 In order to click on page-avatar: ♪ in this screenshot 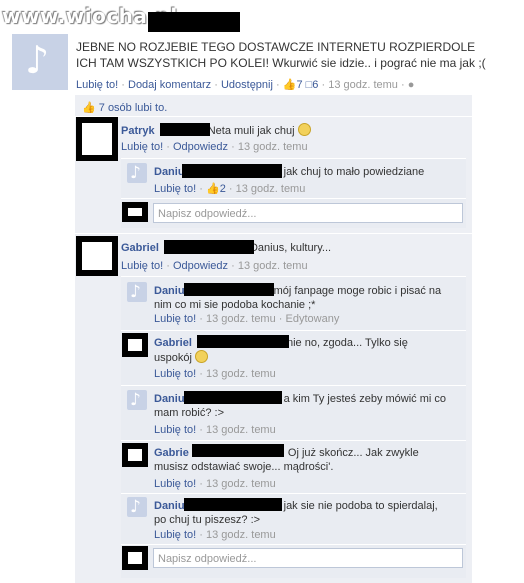, I will do `click(40, 62)`.